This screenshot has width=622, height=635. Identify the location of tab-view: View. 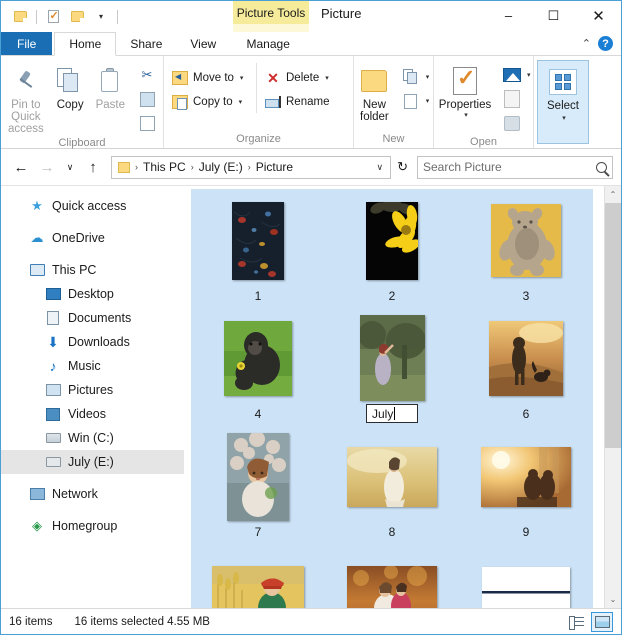
(203, 43).